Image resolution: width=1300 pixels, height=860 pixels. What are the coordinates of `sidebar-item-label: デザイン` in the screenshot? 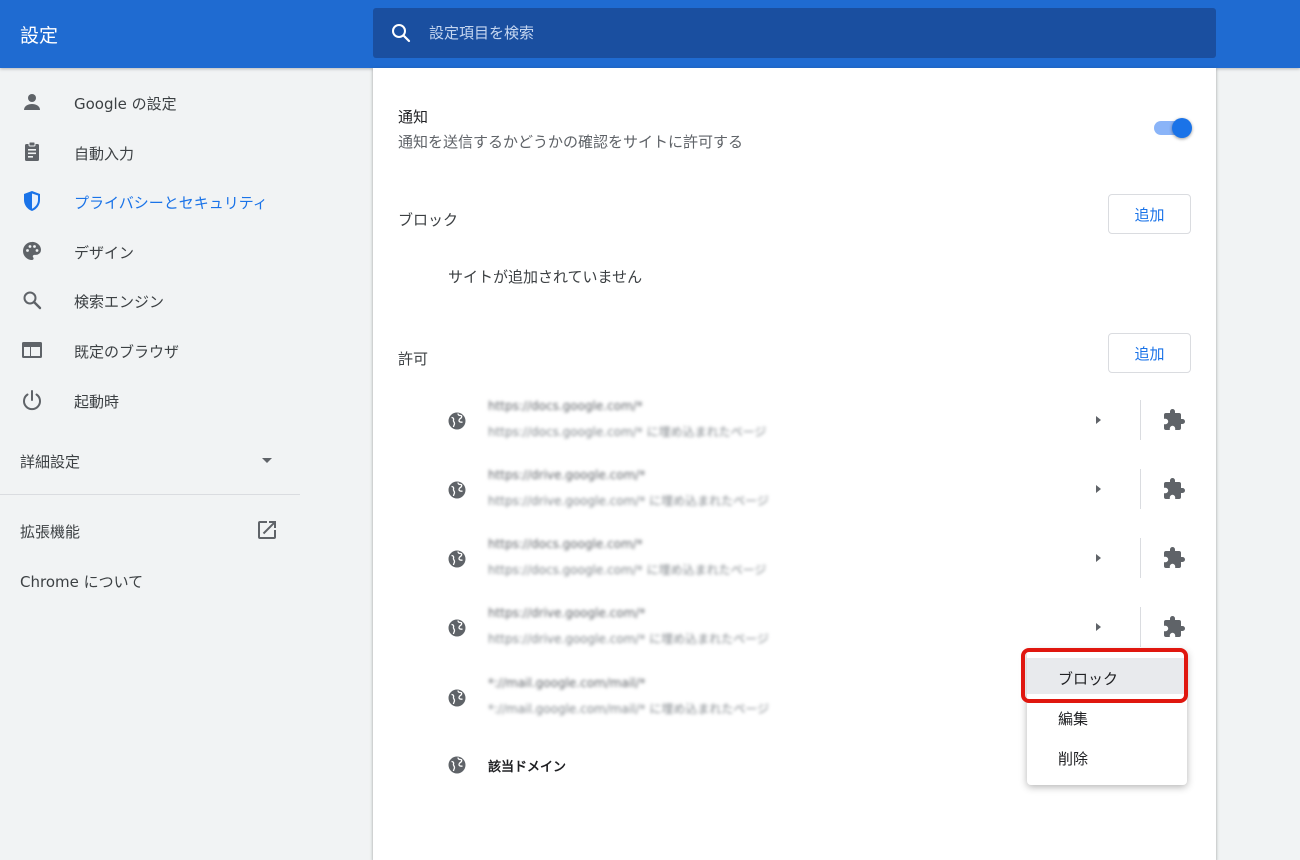 It's located at (104, 253).